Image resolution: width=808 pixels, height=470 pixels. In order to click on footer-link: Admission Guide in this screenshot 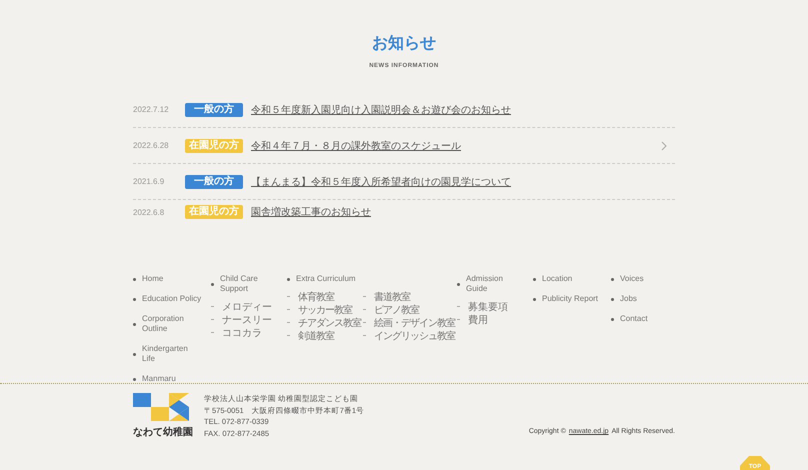, I will do `click(496, 284)`.